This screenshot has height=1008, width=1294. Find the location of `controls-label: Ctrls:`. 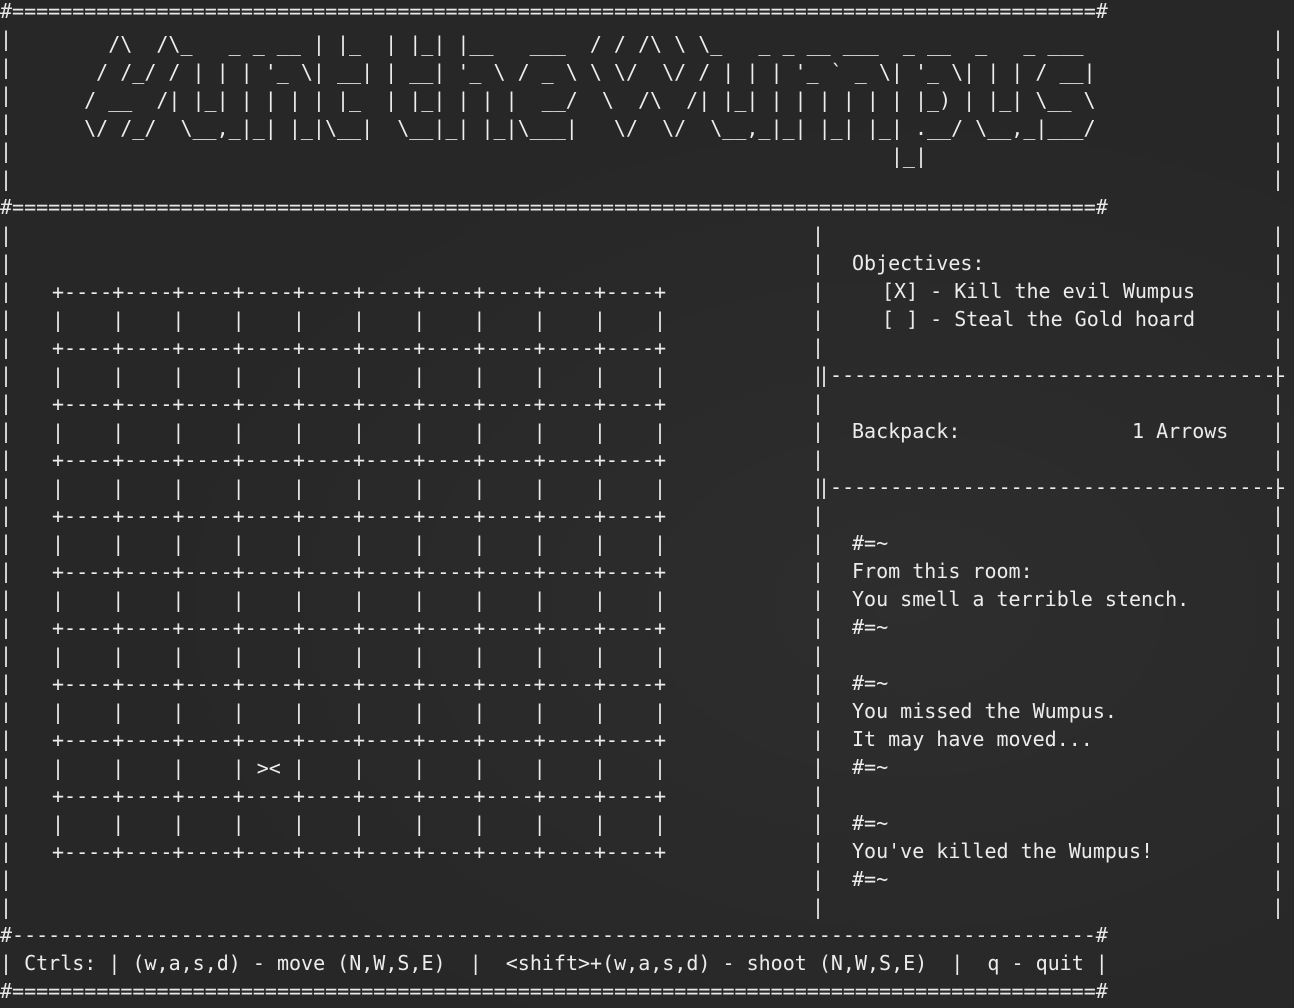

controls-label: Ctrls: is located at coordinates (60, 963).